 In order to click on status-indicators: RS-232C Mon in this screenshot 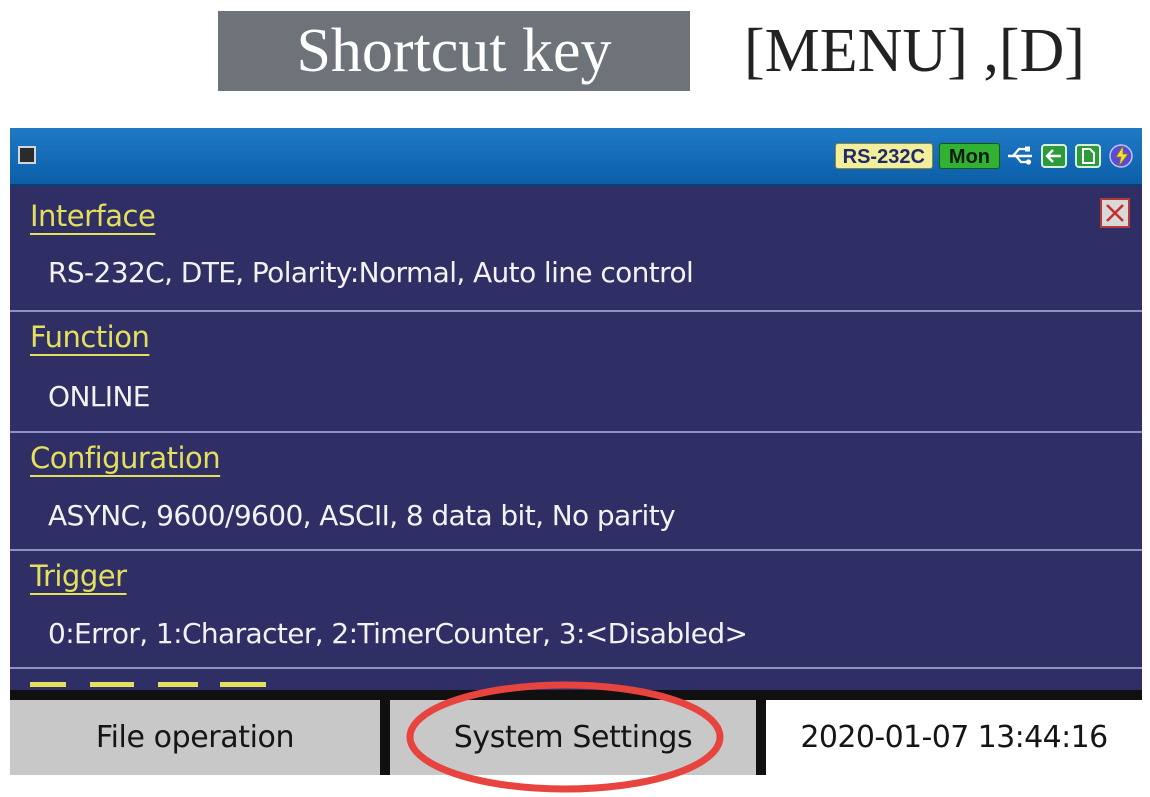, I will do `click(985, 156)`.